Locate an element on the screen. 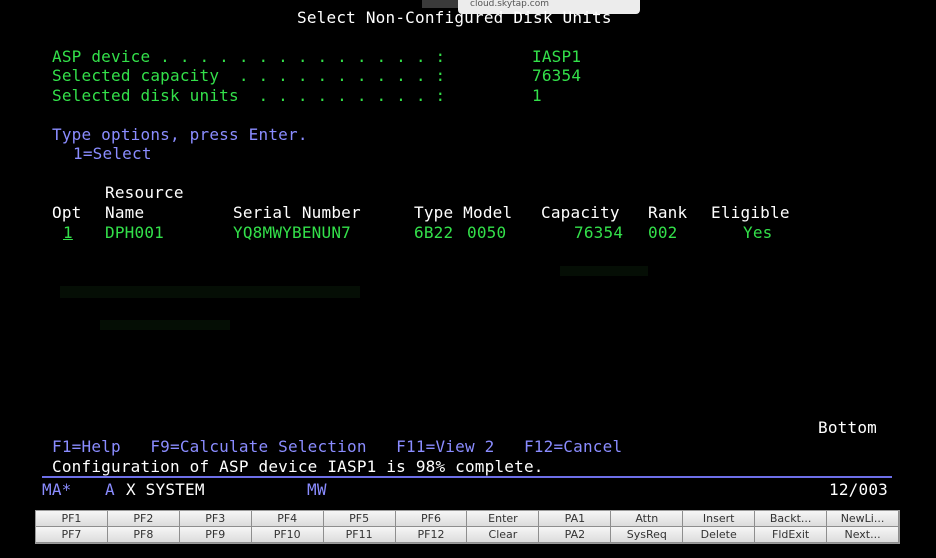  serial-number-cell: YQ8MWYBENUN7 is located at coordinates (292, 232).